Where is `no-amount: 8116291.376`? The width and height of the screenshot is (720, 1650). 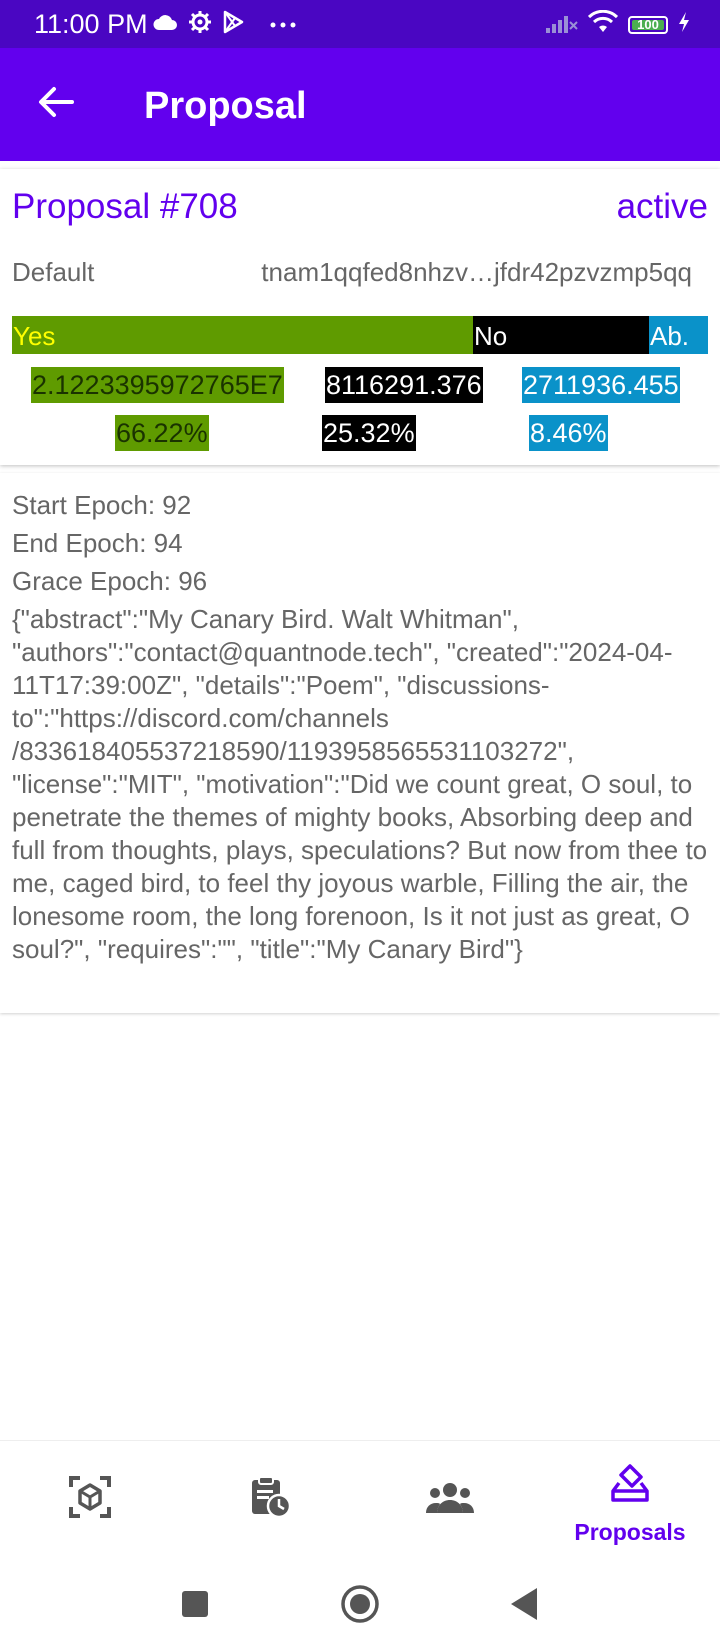 no-amount: 8116291.376 is located at coordinates (404, 385).